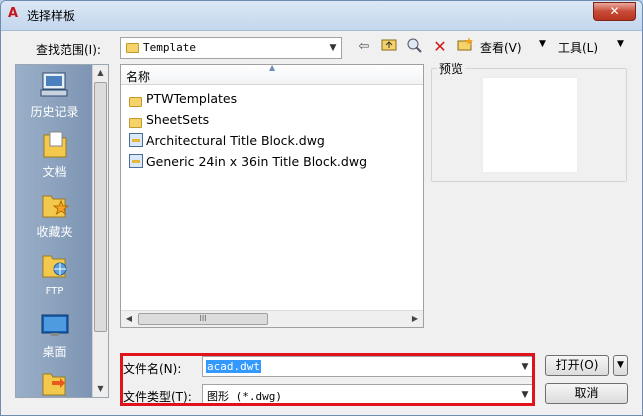  Describe the element at coordinates (169, 47) in the screenshot. I see `look-in-value: Template` at that location.